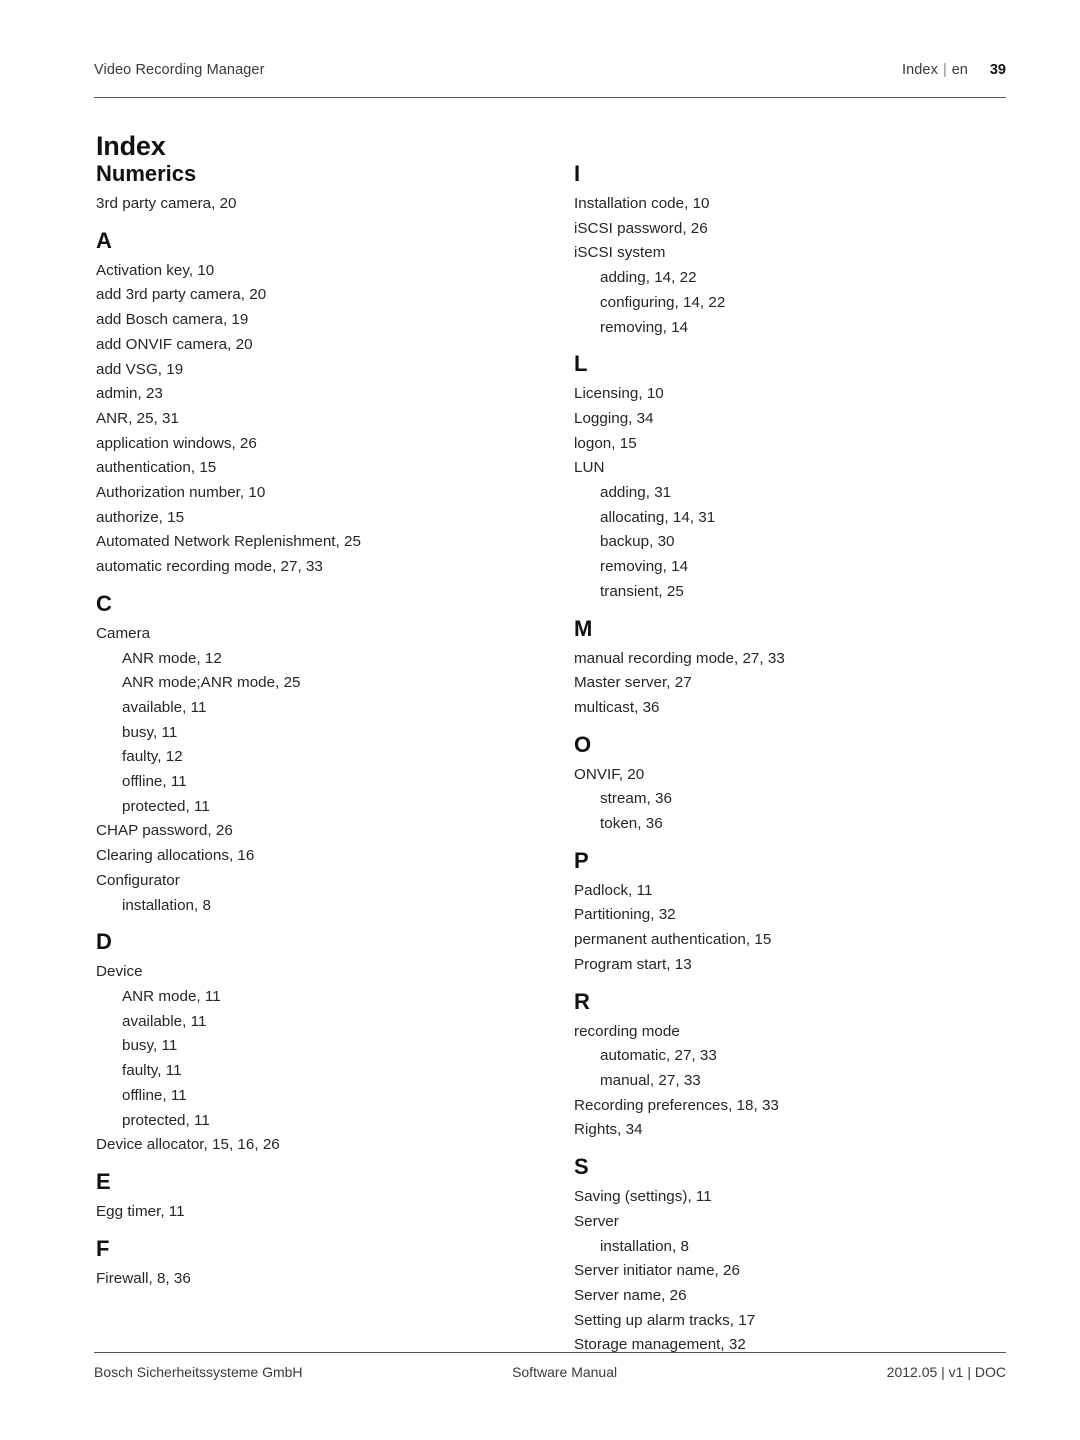 The image size is (1080, 1440). I want to click on index-entry: Server name, 26, so click(630, 1295).